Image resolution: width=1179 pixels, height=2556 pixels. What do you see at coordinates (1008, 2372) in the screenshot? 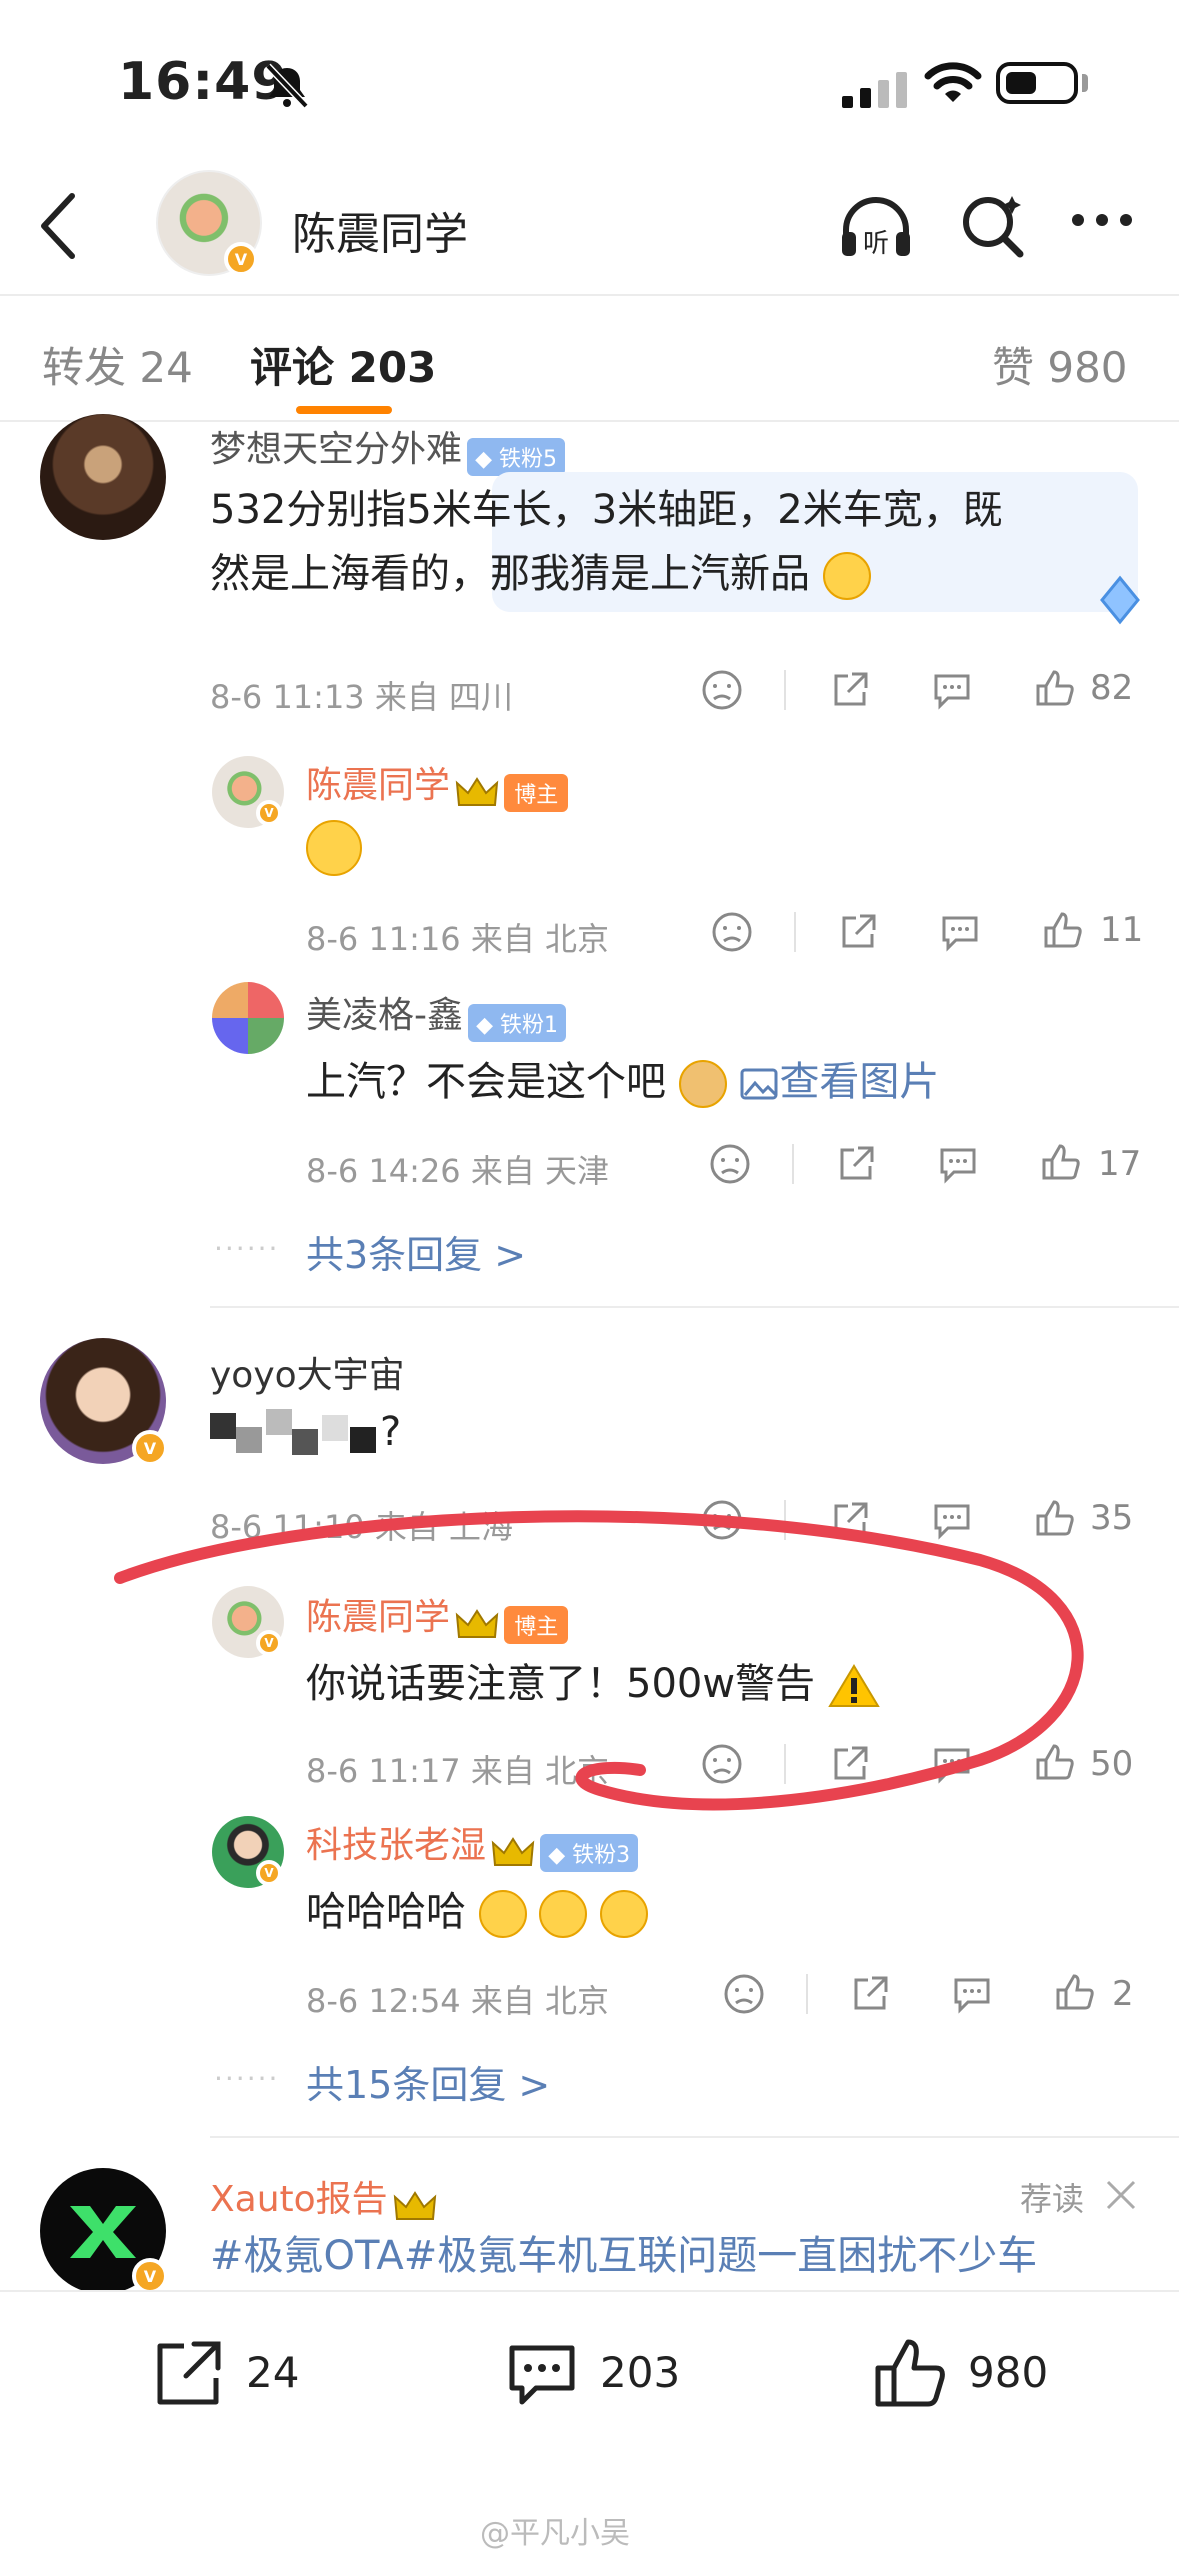
I see `like-count: 980` at bounding box center [1008, 2372].